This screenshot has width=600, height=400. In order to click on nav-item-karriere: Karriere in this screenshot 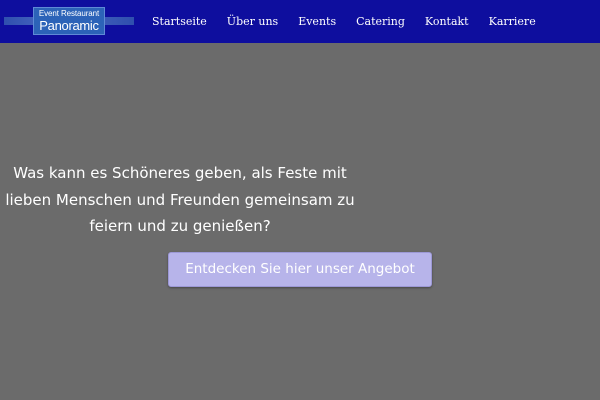, I will do `click(512, 21)`.